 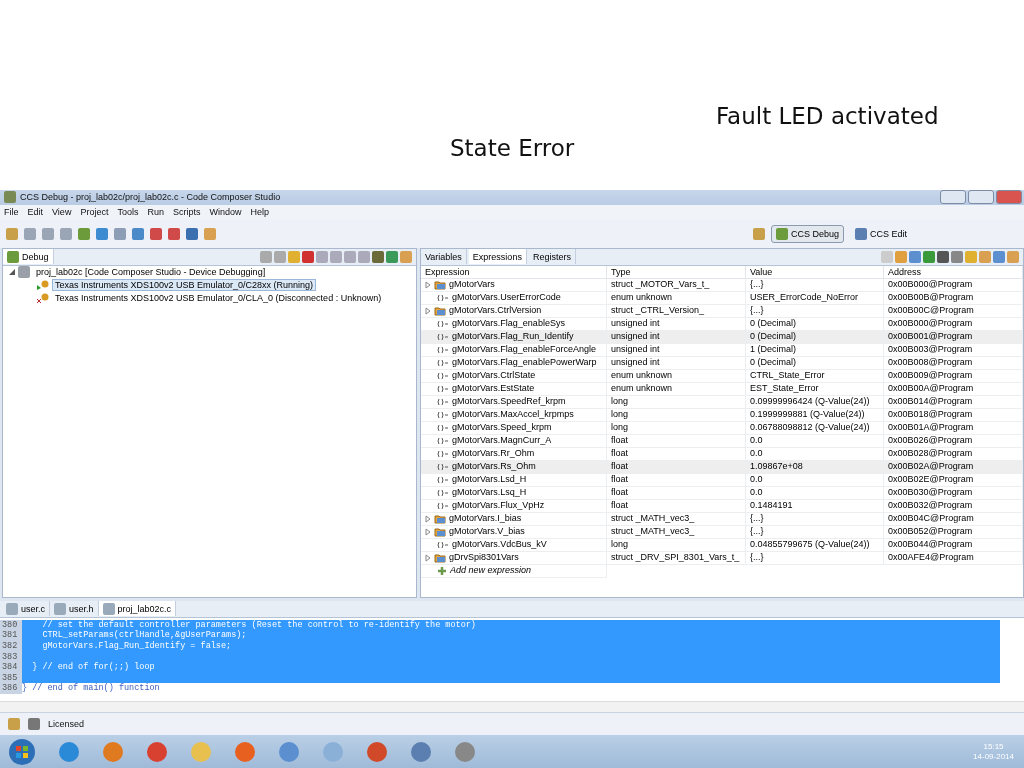 I want to click on menu-item: Edit, so click(x=35, y=212).